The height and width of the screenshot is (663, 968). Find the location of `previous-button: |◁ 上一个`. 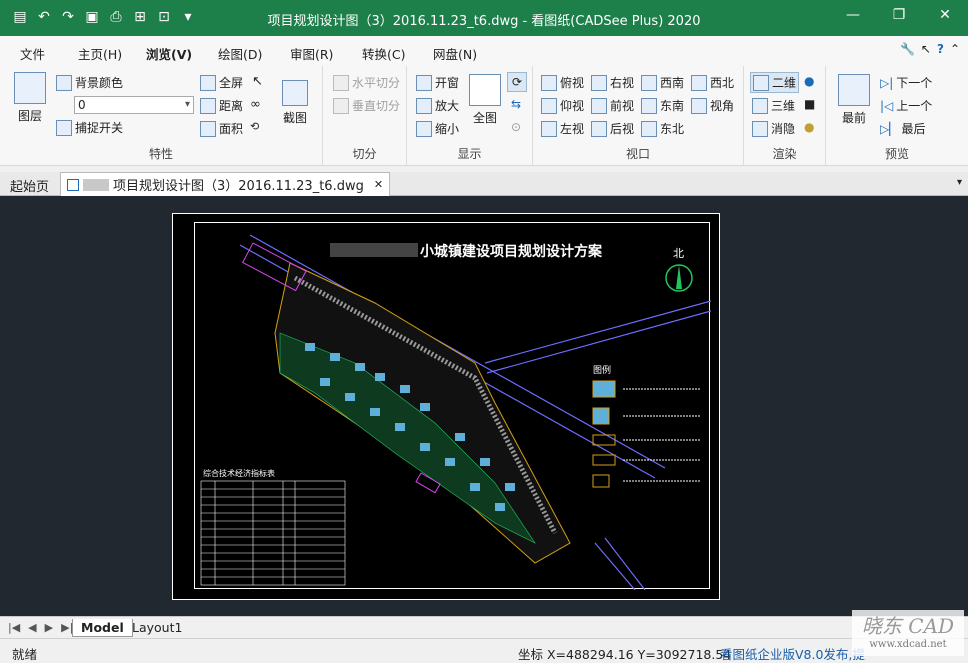

previous-button: |◁ 上一个 is located at coordinates (906, 105).